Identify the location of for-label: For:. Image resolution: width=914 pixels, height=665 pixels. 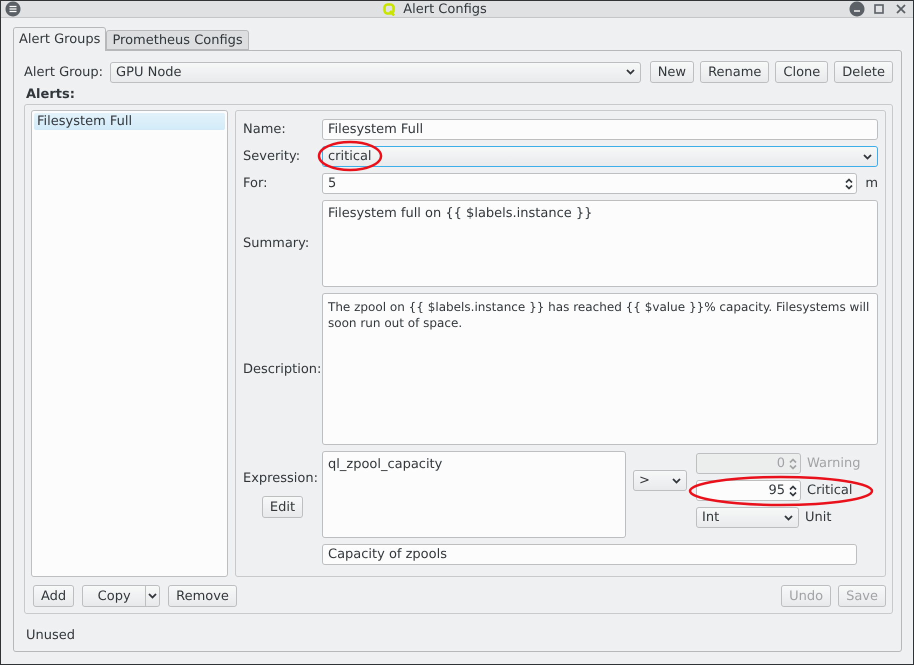
(255, 183).